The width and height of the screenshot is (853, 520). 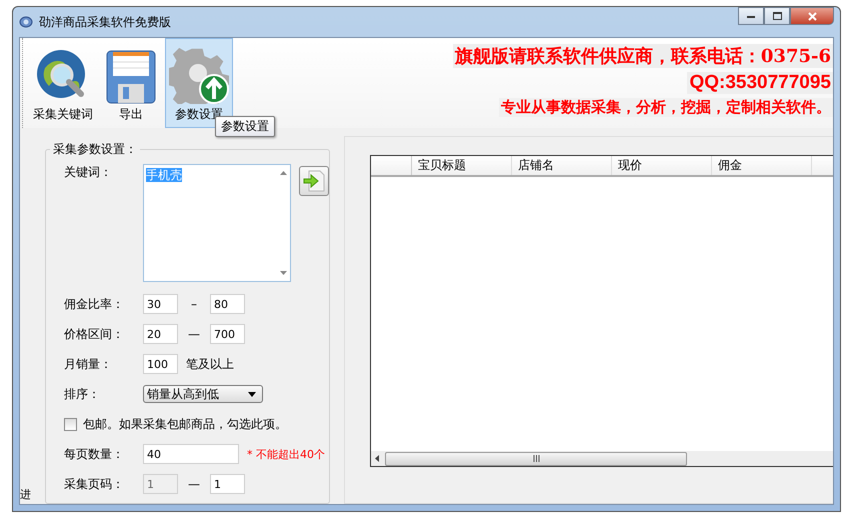 What do you see at coordinates (666, 107) in the screenshot?
I see `service-slogan: 专业从事数据采集，分析，挖掘，定制相关软件。` at bounding box center [666, 107].